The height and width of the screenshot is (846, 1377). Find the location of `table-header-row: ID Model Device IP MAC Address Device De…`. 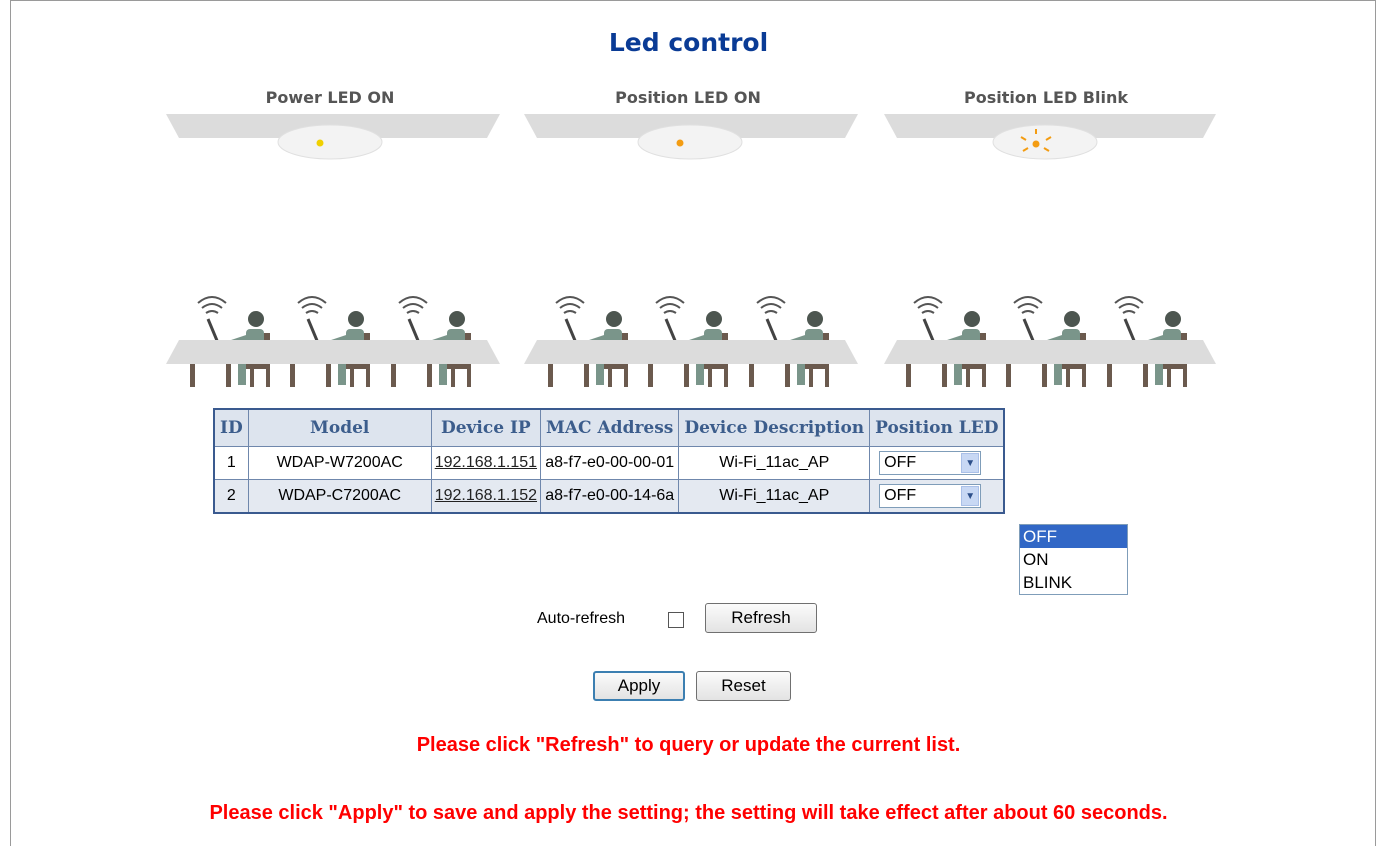

table-header-row: ID Model Device IP MAC Address Device De… is located at coordinates (609, 427).